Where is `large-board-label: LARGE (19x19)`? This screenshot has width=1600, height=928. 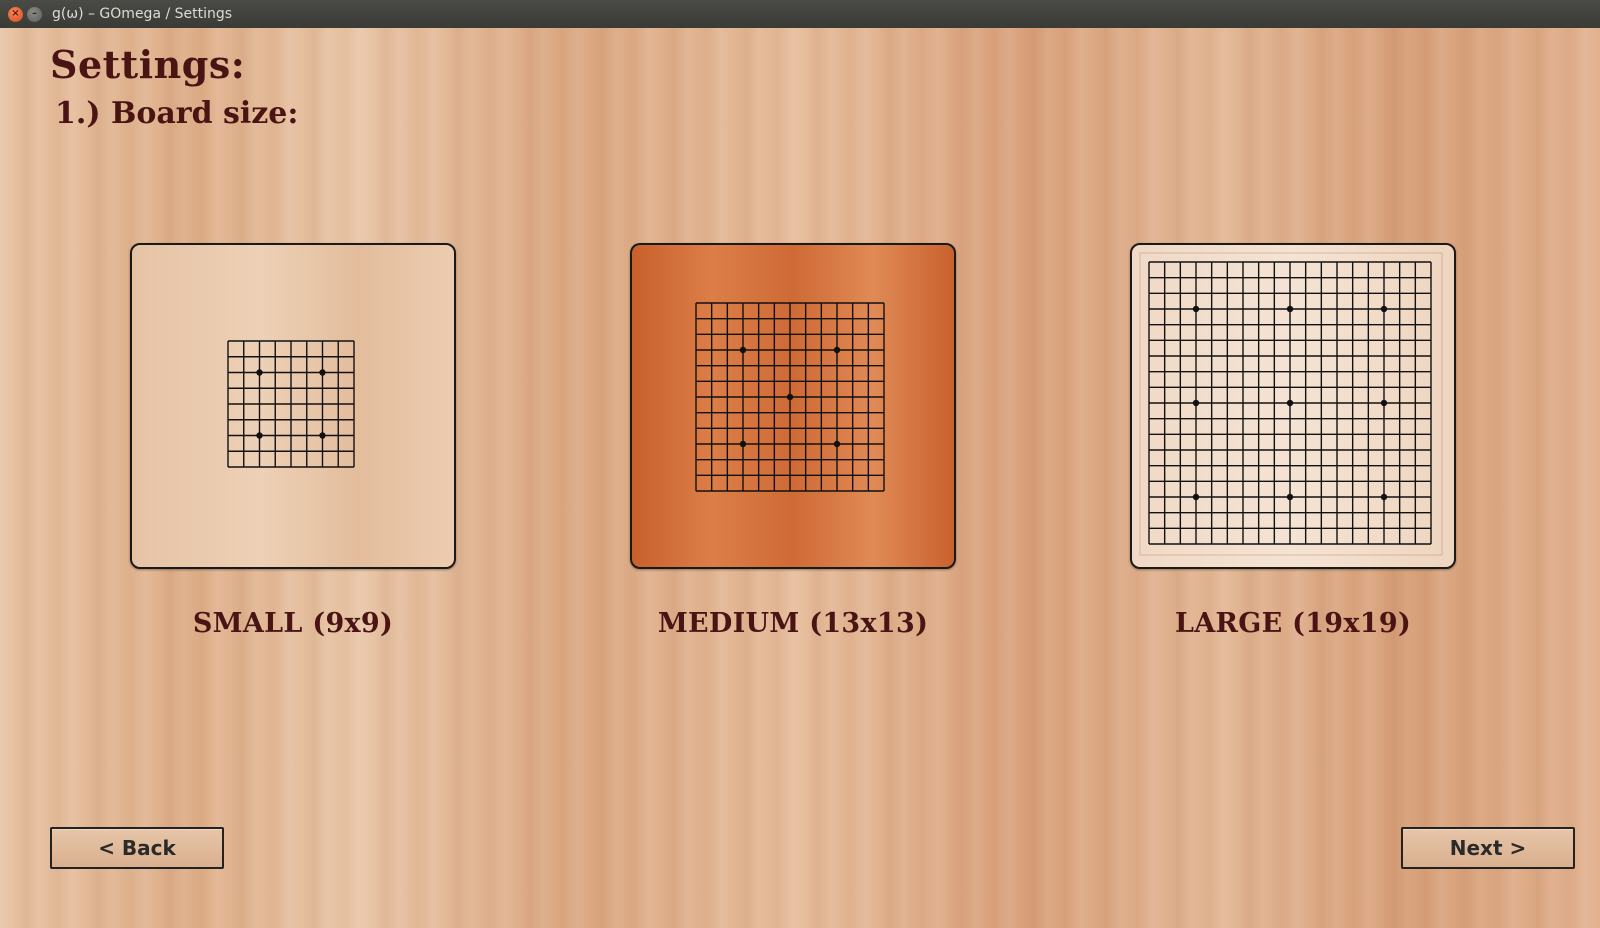 large-board-label: LARGE (19x19) is located at coordinates (1293, 623).